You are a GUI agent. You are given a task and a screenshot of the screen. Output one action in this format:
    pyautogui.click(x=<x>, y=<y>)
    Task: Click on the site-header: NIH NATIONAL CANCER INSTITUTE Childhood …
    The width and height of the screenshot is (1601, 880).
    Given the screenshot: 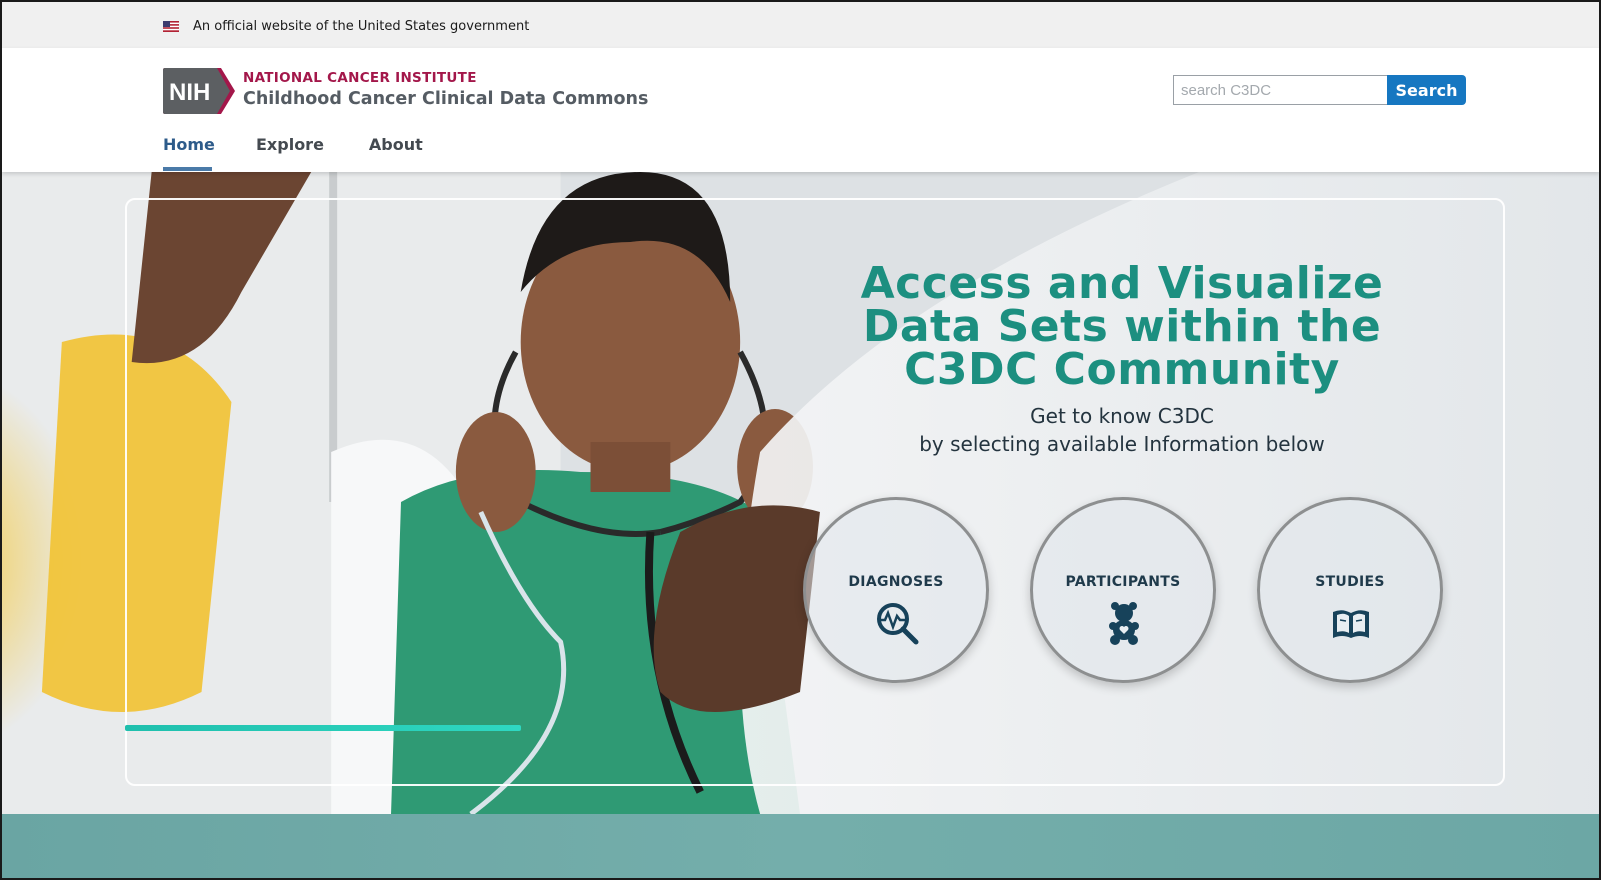 What is the action you would take?
    pyautogui.click(x=800, y=110)
    